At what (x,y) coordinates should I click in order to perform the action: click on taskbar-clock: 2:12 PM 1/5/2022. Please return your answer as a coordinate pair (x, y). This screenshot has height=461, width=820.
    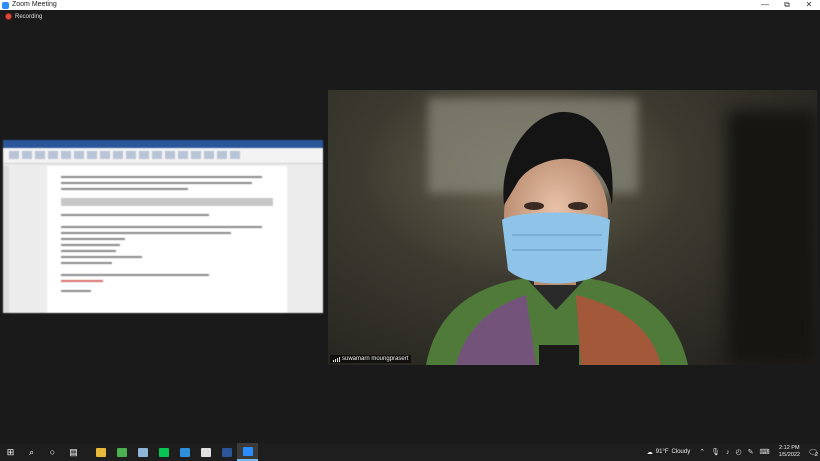
    Looking at the image, I should click on (789, 452).